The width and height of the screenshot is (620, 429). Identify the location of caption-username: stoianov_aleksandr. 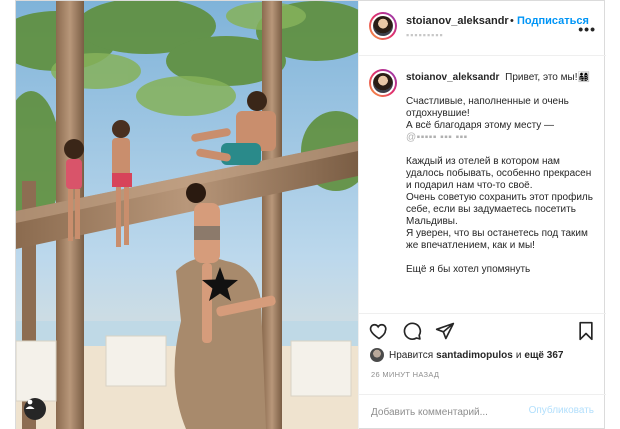
(452, 77).